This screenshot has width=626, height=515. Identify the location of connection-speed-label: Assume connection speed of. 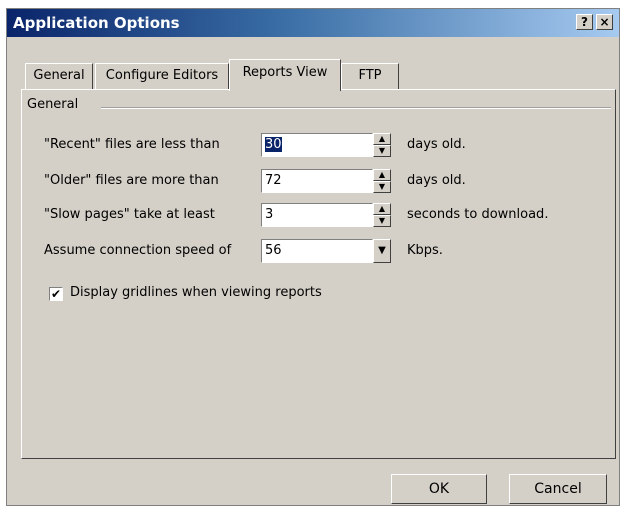
(138, 250).